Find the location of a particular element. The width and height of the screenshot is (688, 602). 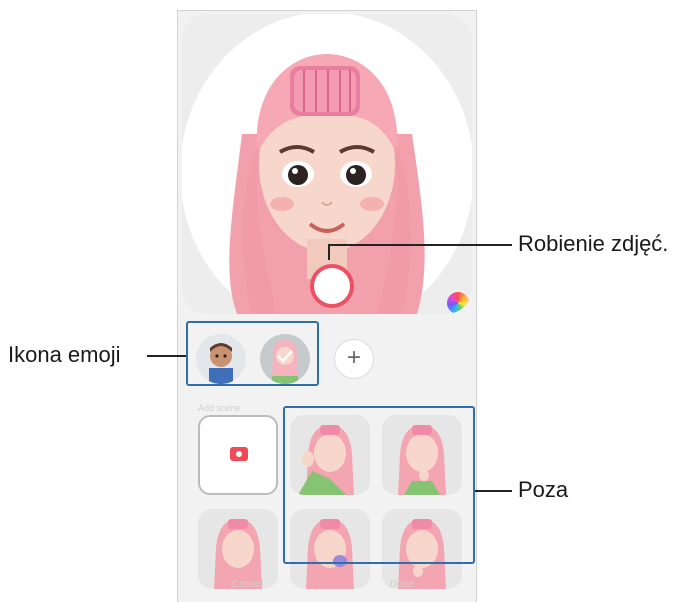

pose-leader-line is located at coordinates (493, 491).